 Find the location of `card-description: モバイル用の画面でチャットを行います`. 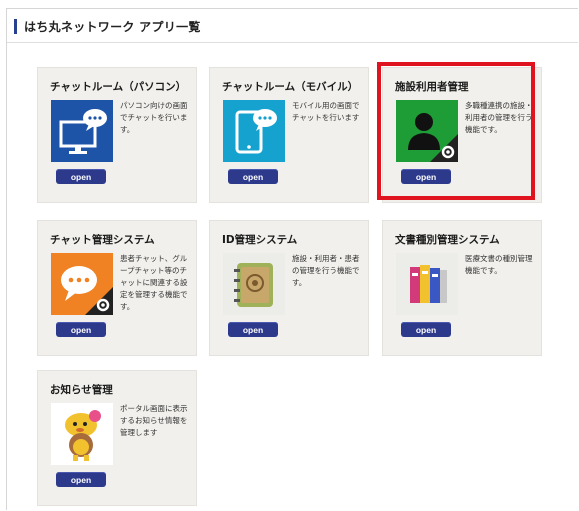

card-description: モバイル用の画面でチャットを行います is located at coordinates (326, 111).